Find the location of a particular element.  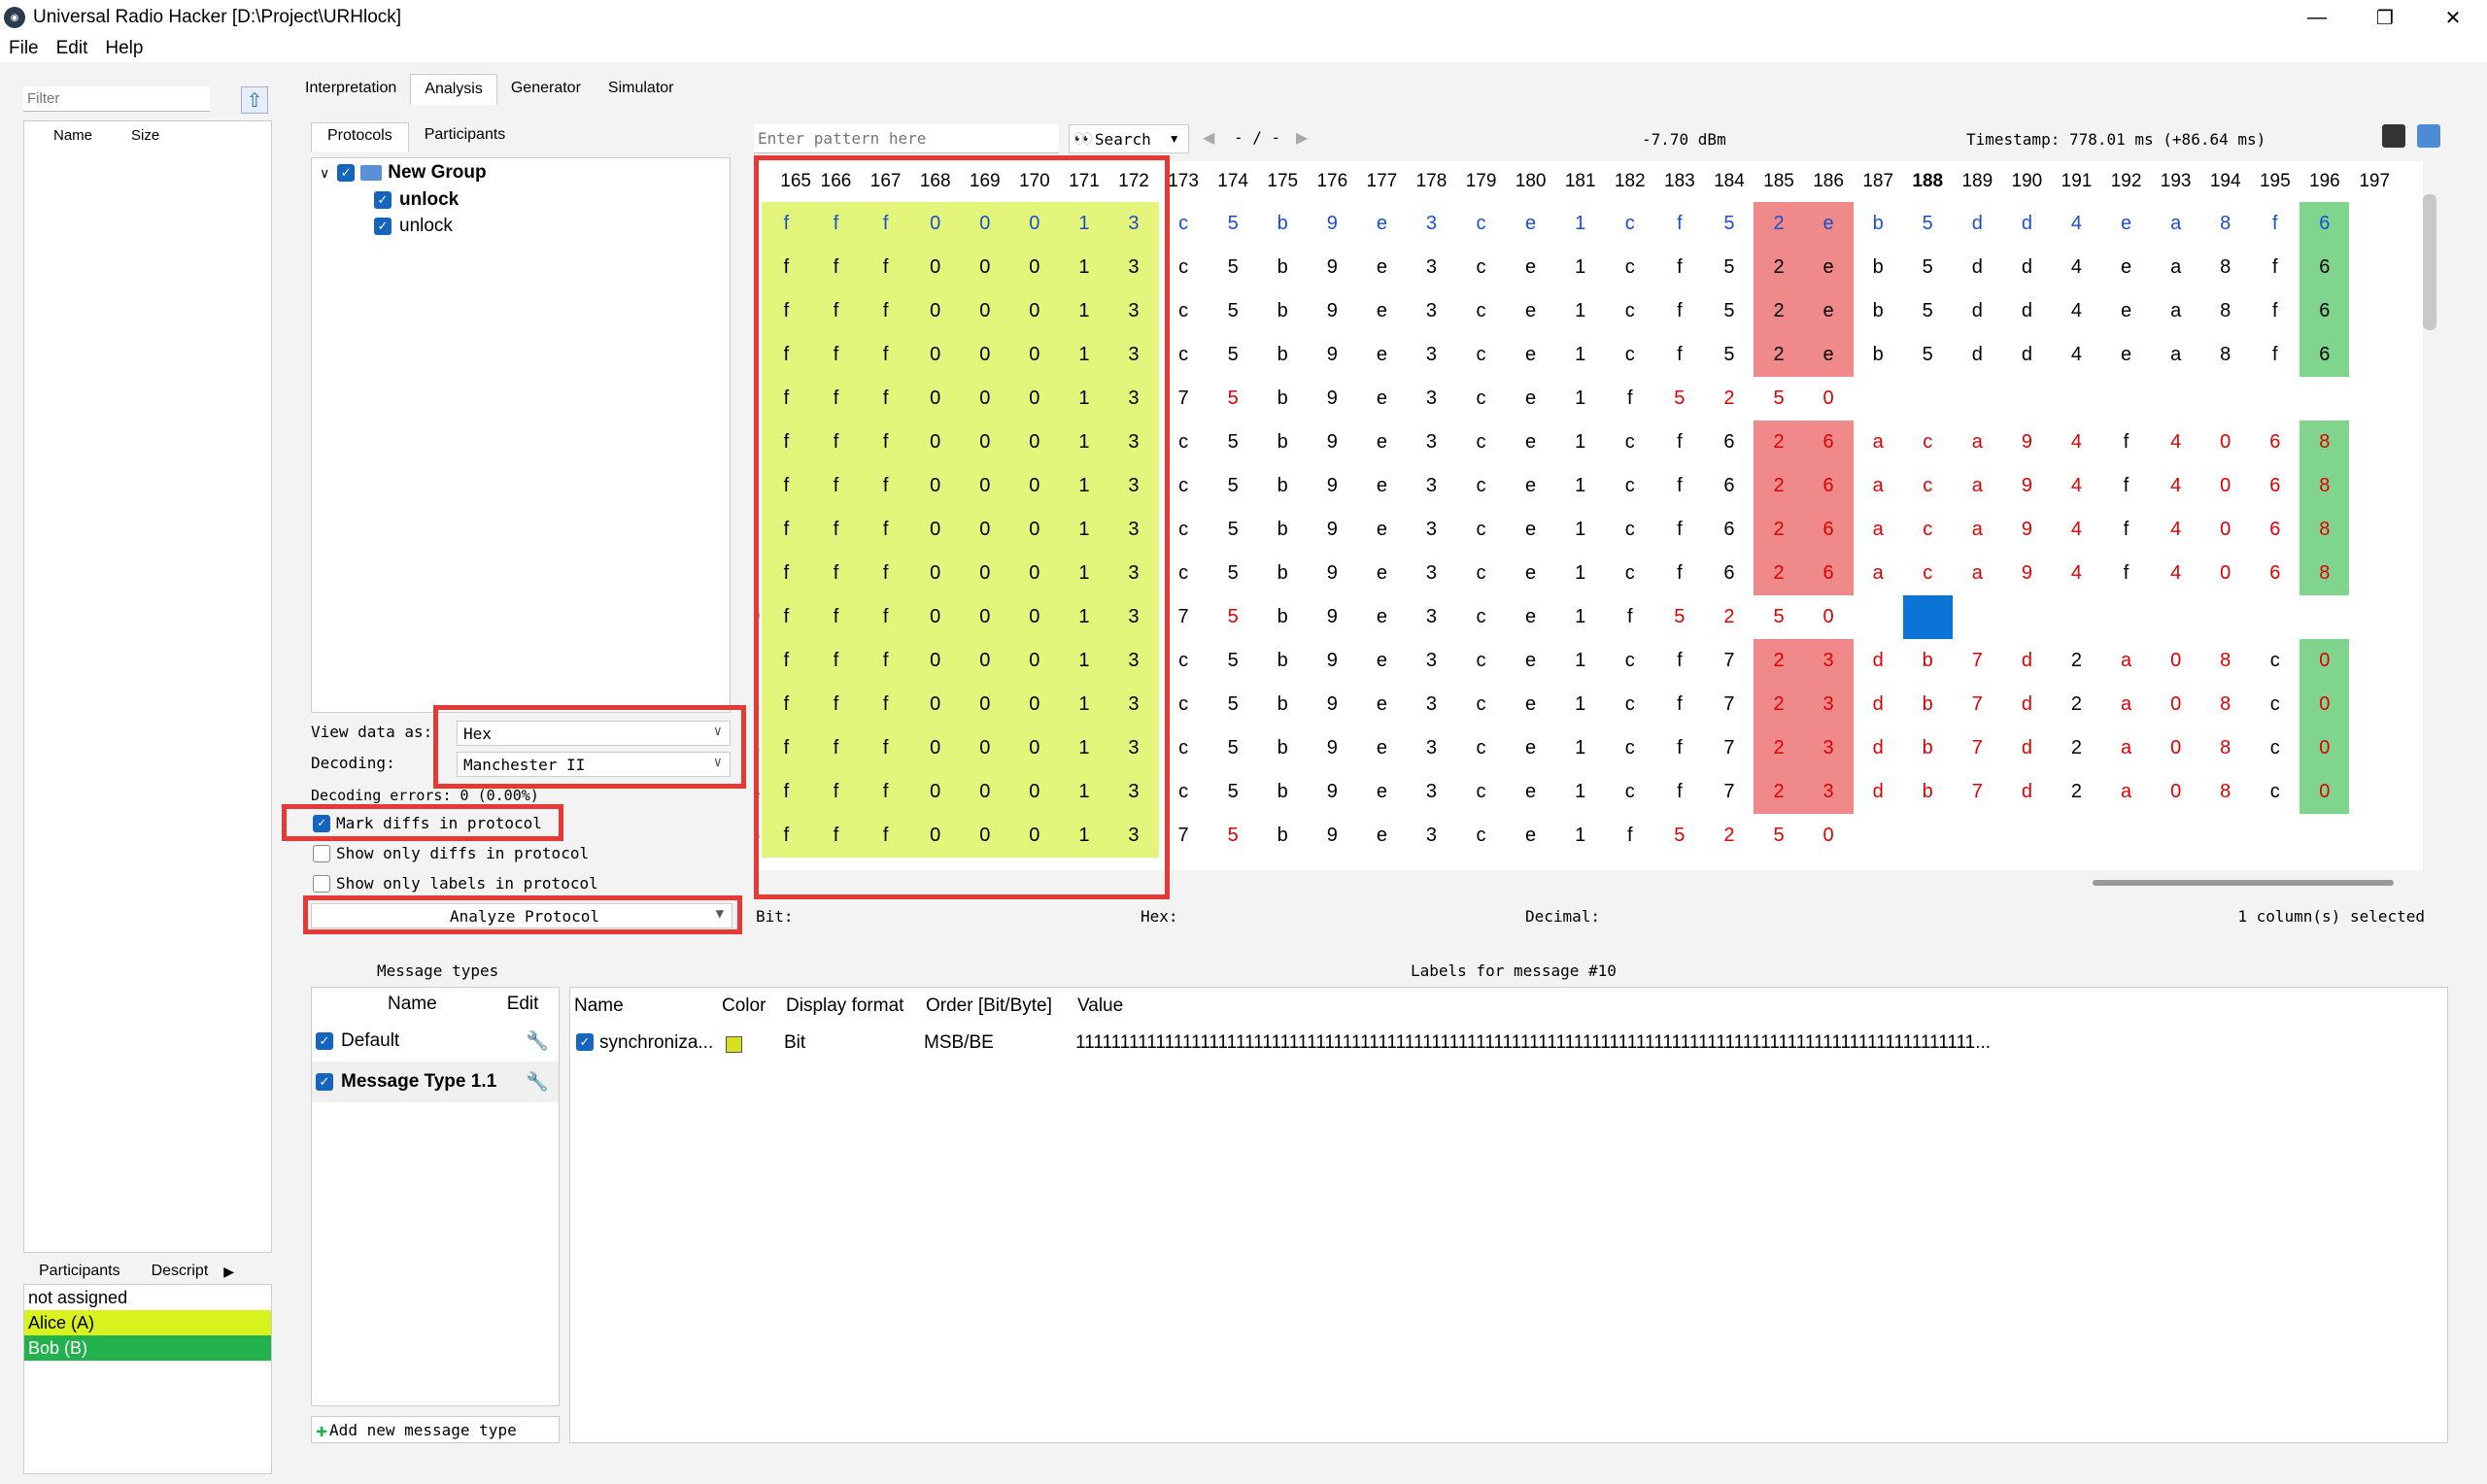

table-row: 1fff00013c5b9e3ce1cf52eb5dd4ea8f6 is located at coordinates (1579, 224).